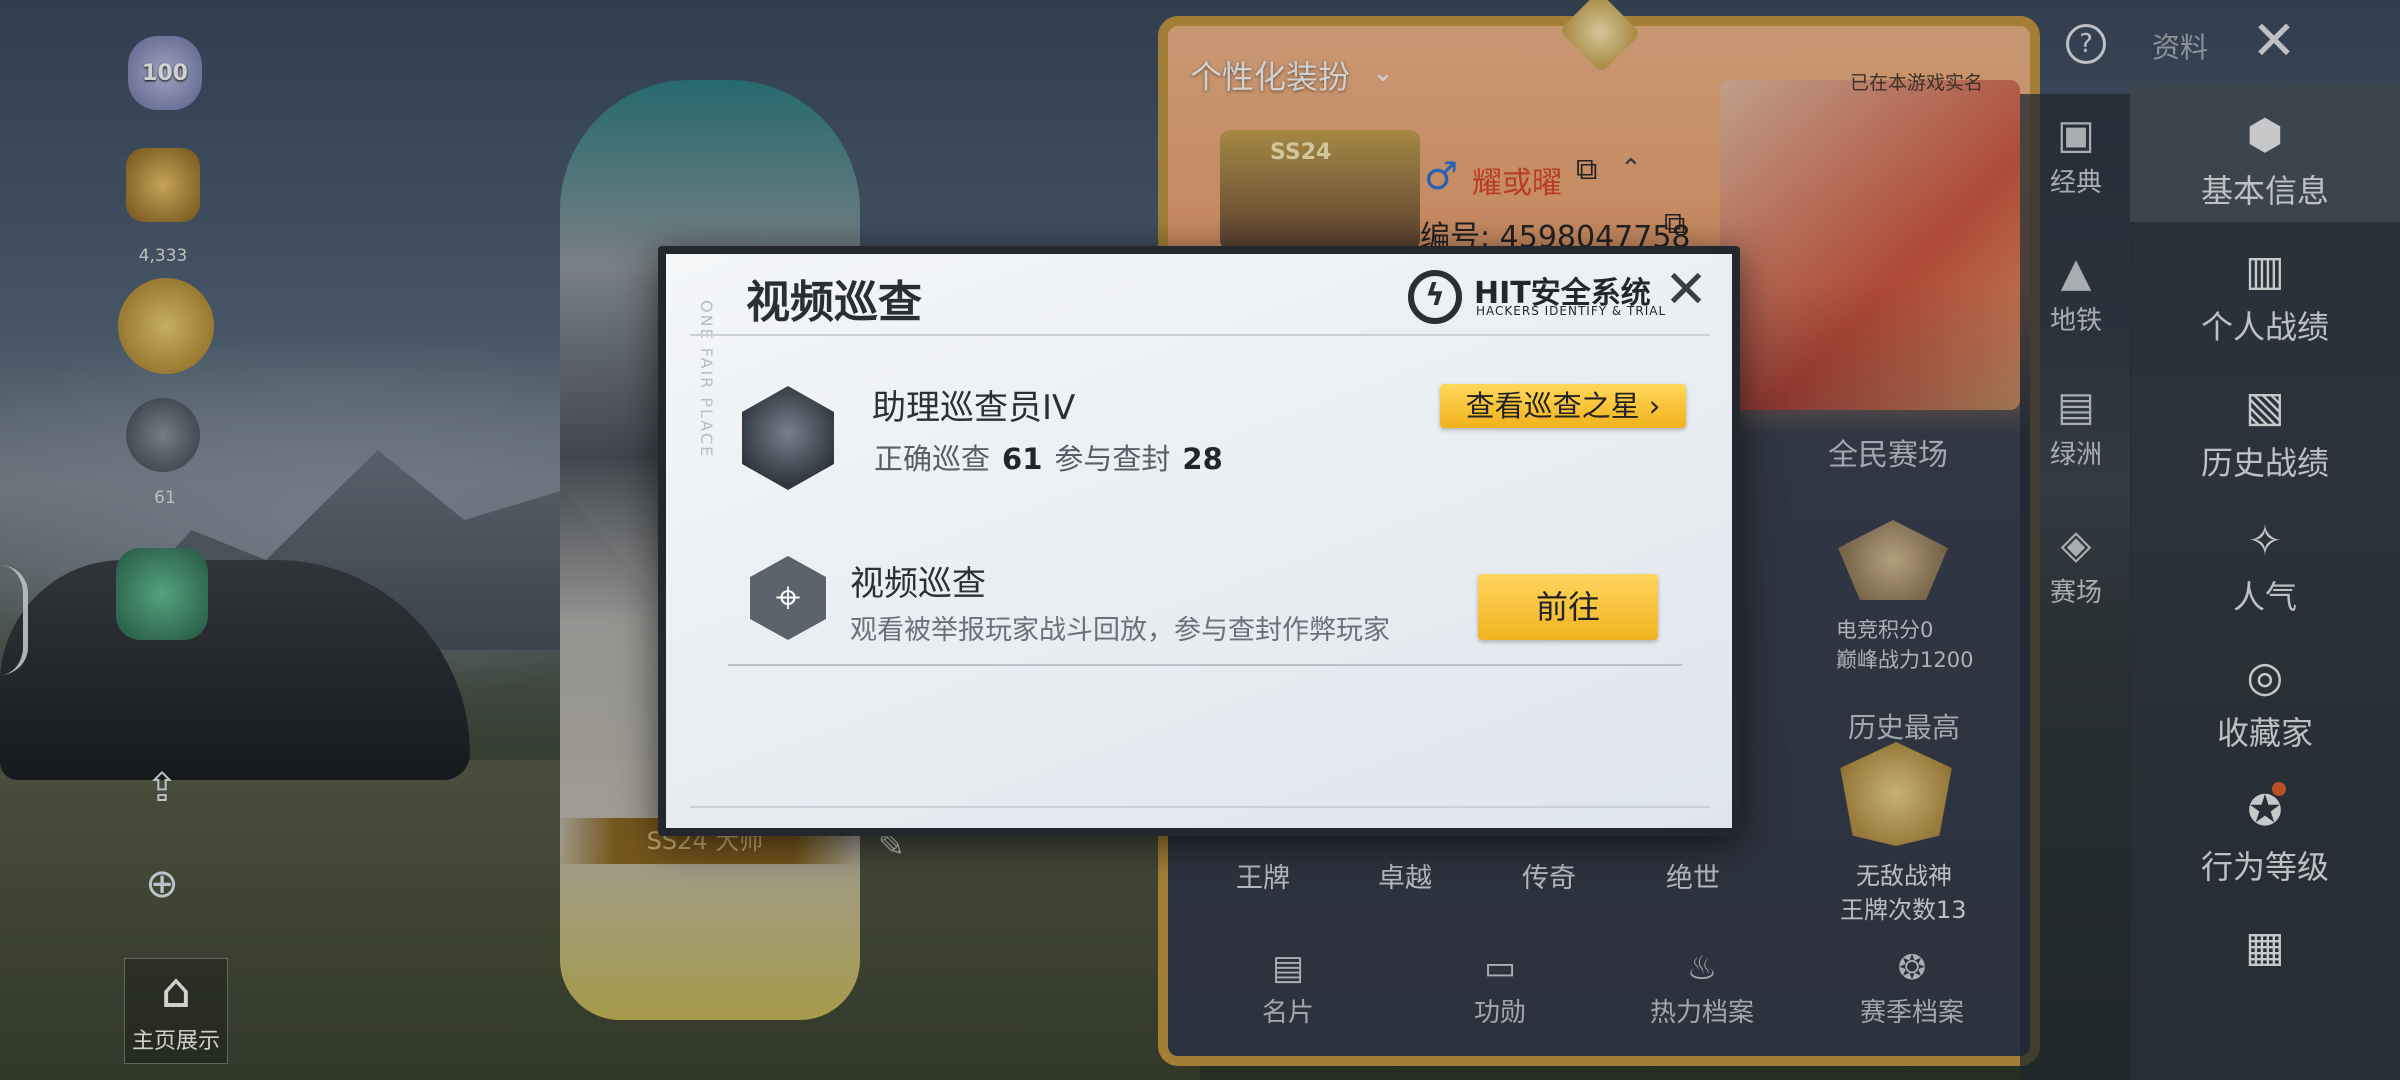 This screenshot has height=1080, width=2400. What do you see at coordinates (932, 459) in the screenshot?
I see `correct-patrol-label: 正确巡查` at bounding box center [932, 459].